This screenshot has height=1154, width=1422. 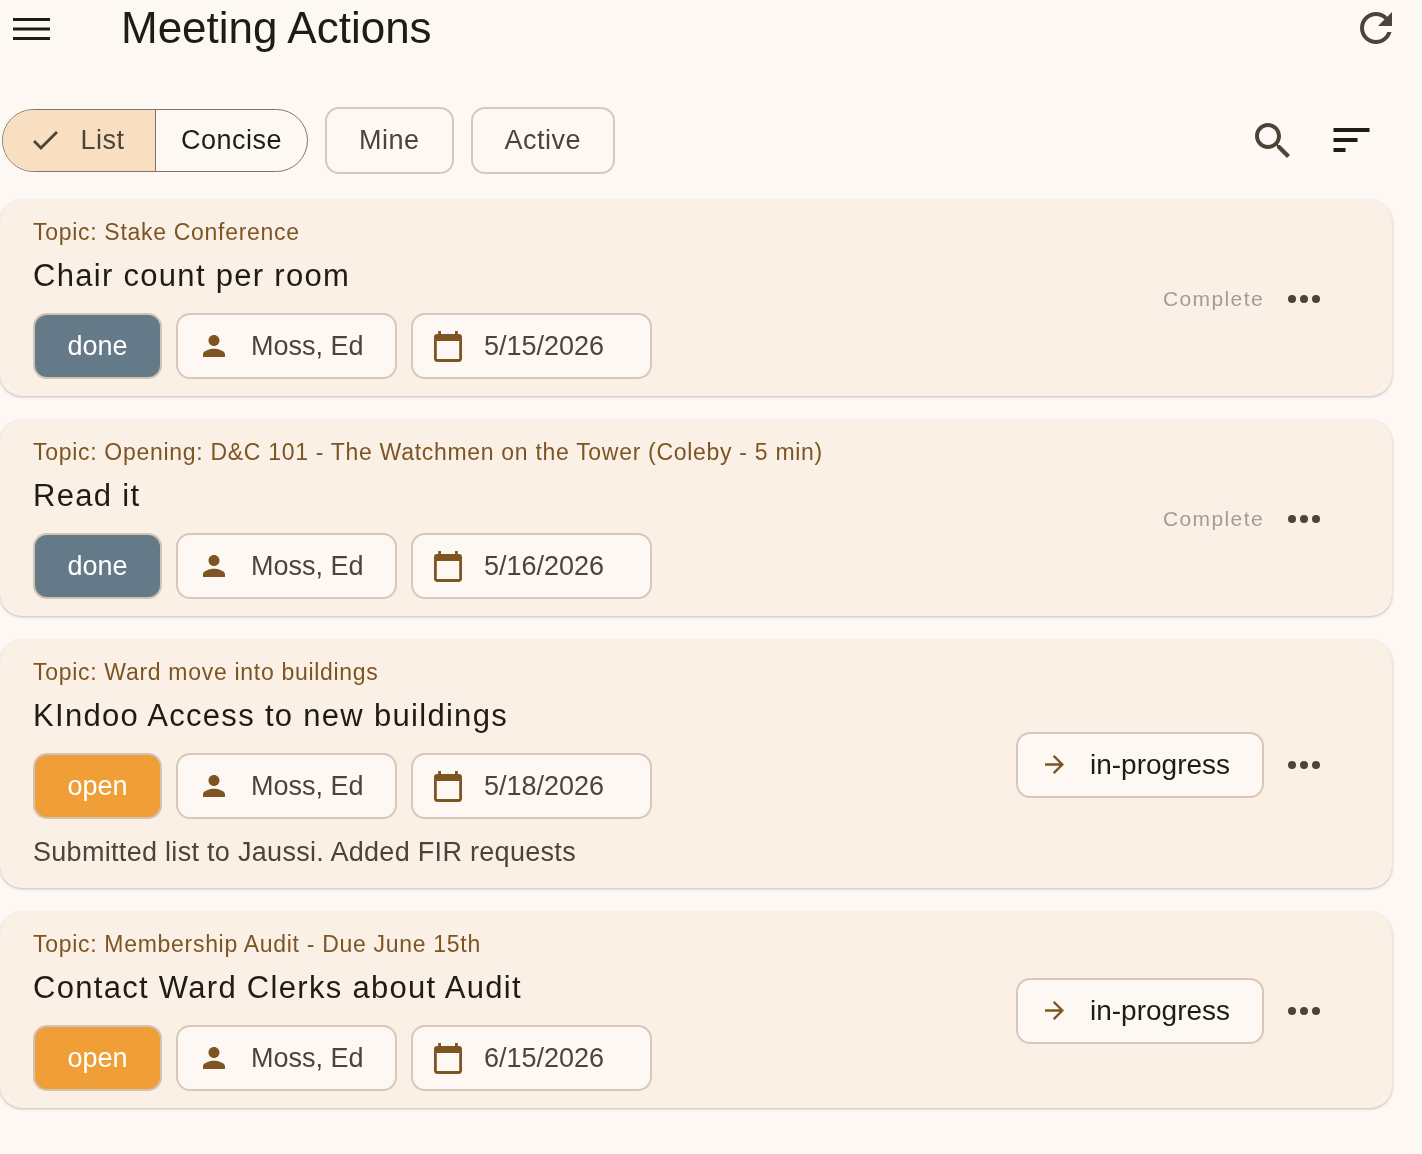 What do you see at coordinates (167, 232) in the screenshot?
I see `topic-label: Topic: Stake Conference` at bounding box center [167, 232].